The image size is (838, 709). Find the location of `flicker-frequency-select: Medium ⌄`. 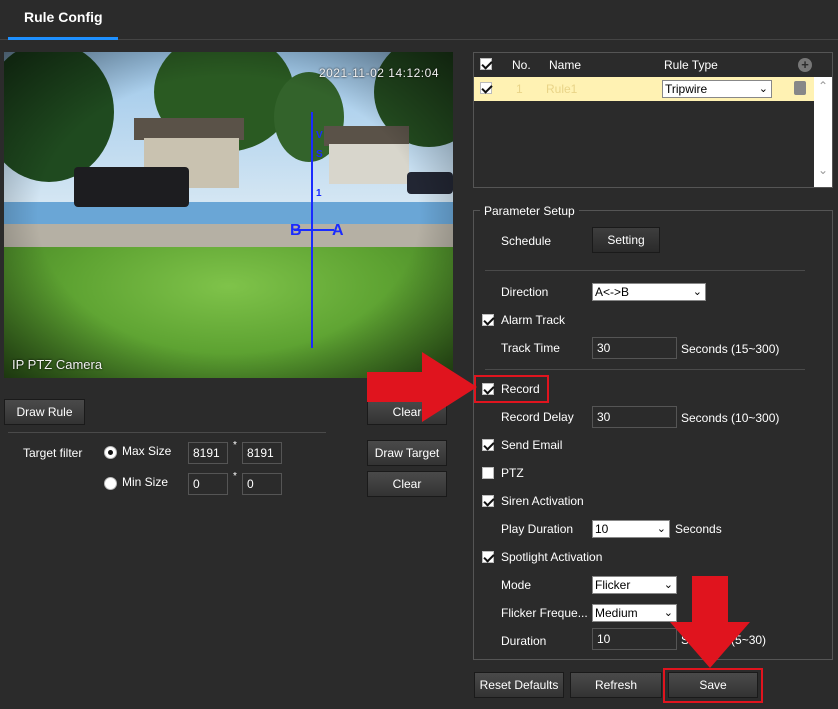

flicker-frequency-select: Medium ⌄ is located at coordinates (634, 613).